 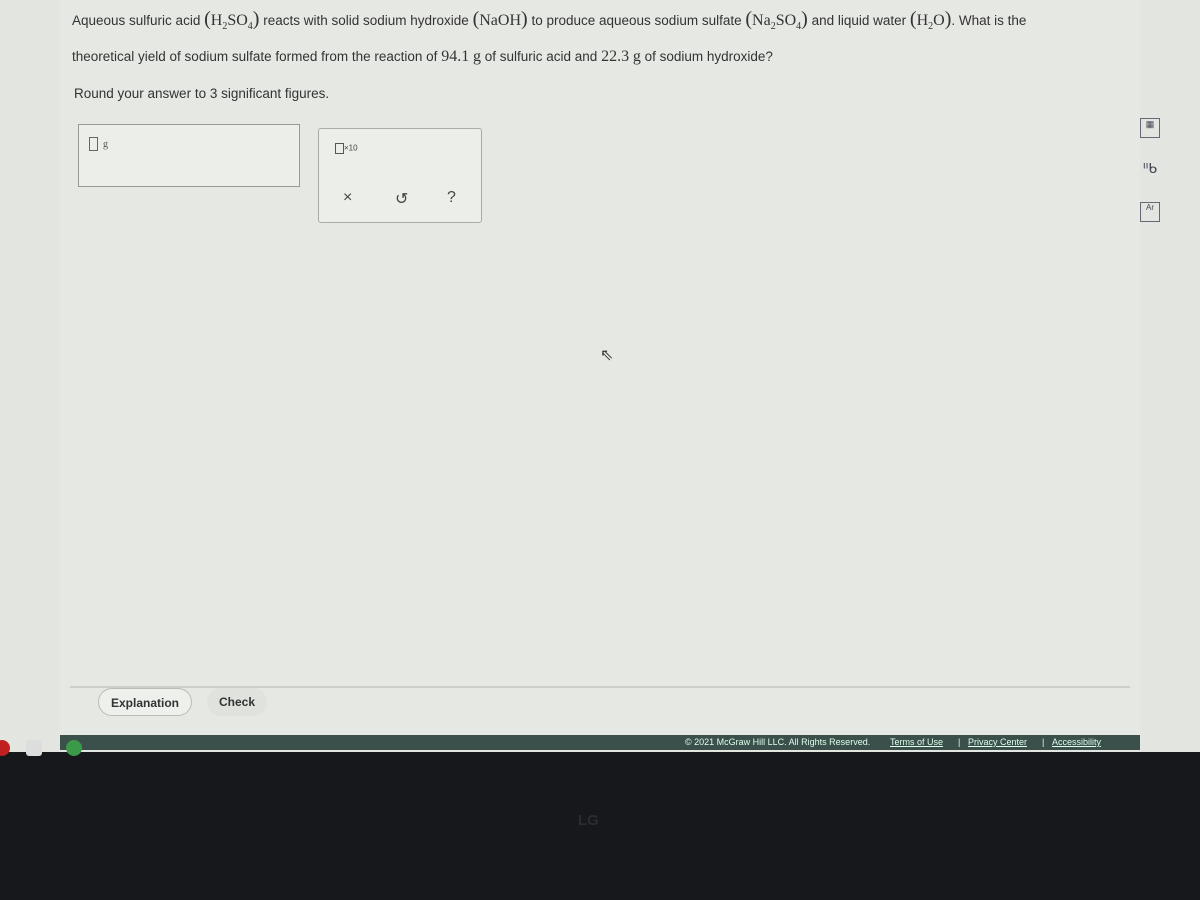 What do you see at coordinates (351, 148) in the screenshot?
I see `label: ×10` at bounding box center [351, 148].